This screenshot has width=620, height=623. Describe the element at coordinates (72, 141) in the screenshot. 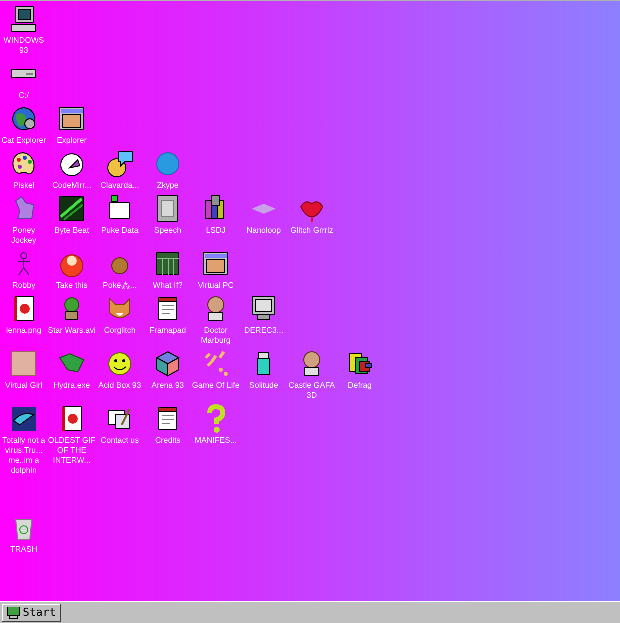

I see `icon-label: Explorer` at that location.